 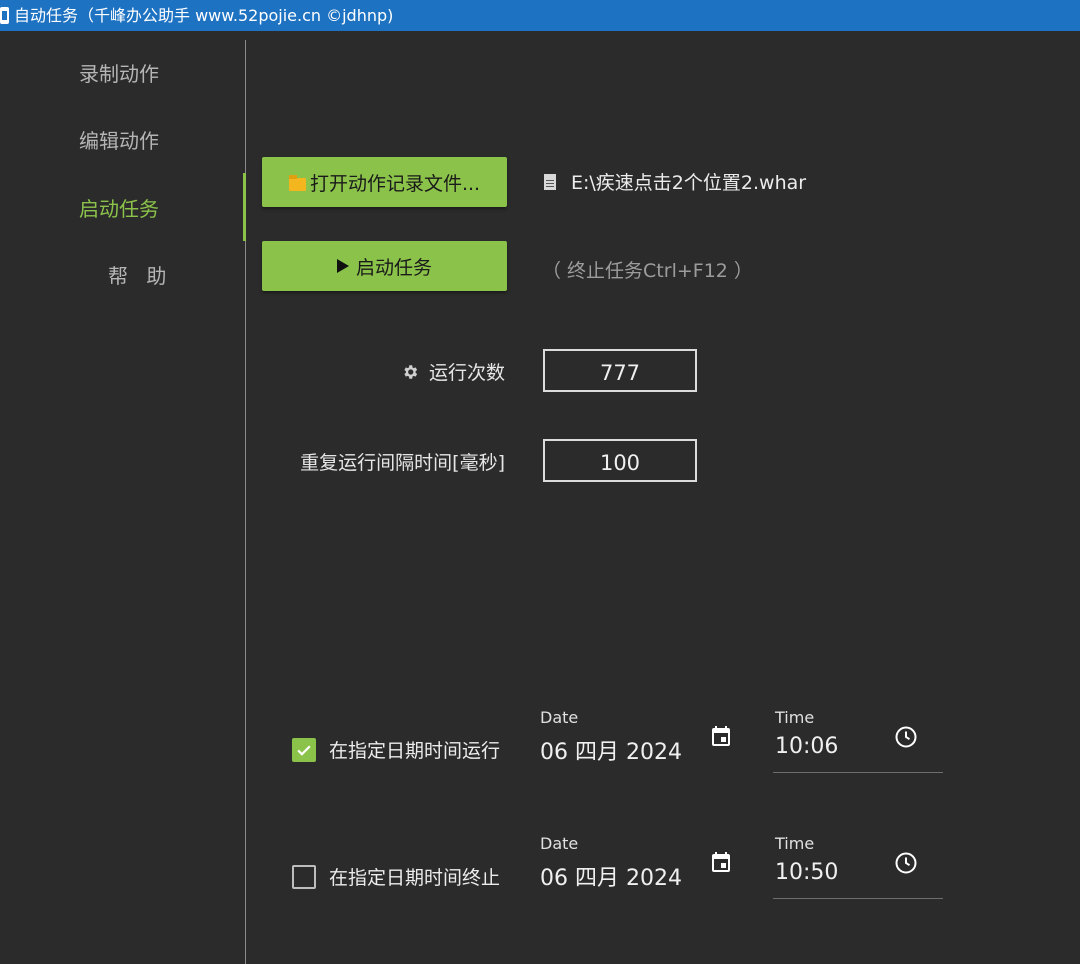 What do you see at coordinates (620, 370) in the screenshot?
I see `run-count-input` at bounding box center [620, 370].